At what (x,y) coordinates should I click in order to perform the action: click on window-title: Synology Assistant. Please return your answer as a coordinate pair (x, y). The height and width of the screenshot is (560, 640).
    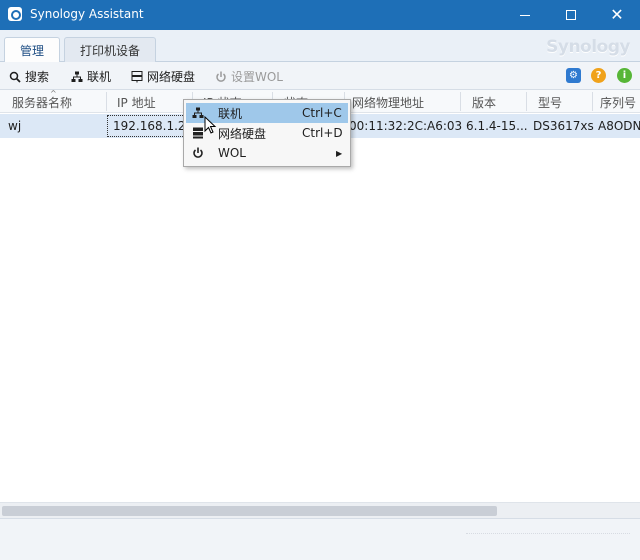
    Looking at the image, I should click on (87, 14).